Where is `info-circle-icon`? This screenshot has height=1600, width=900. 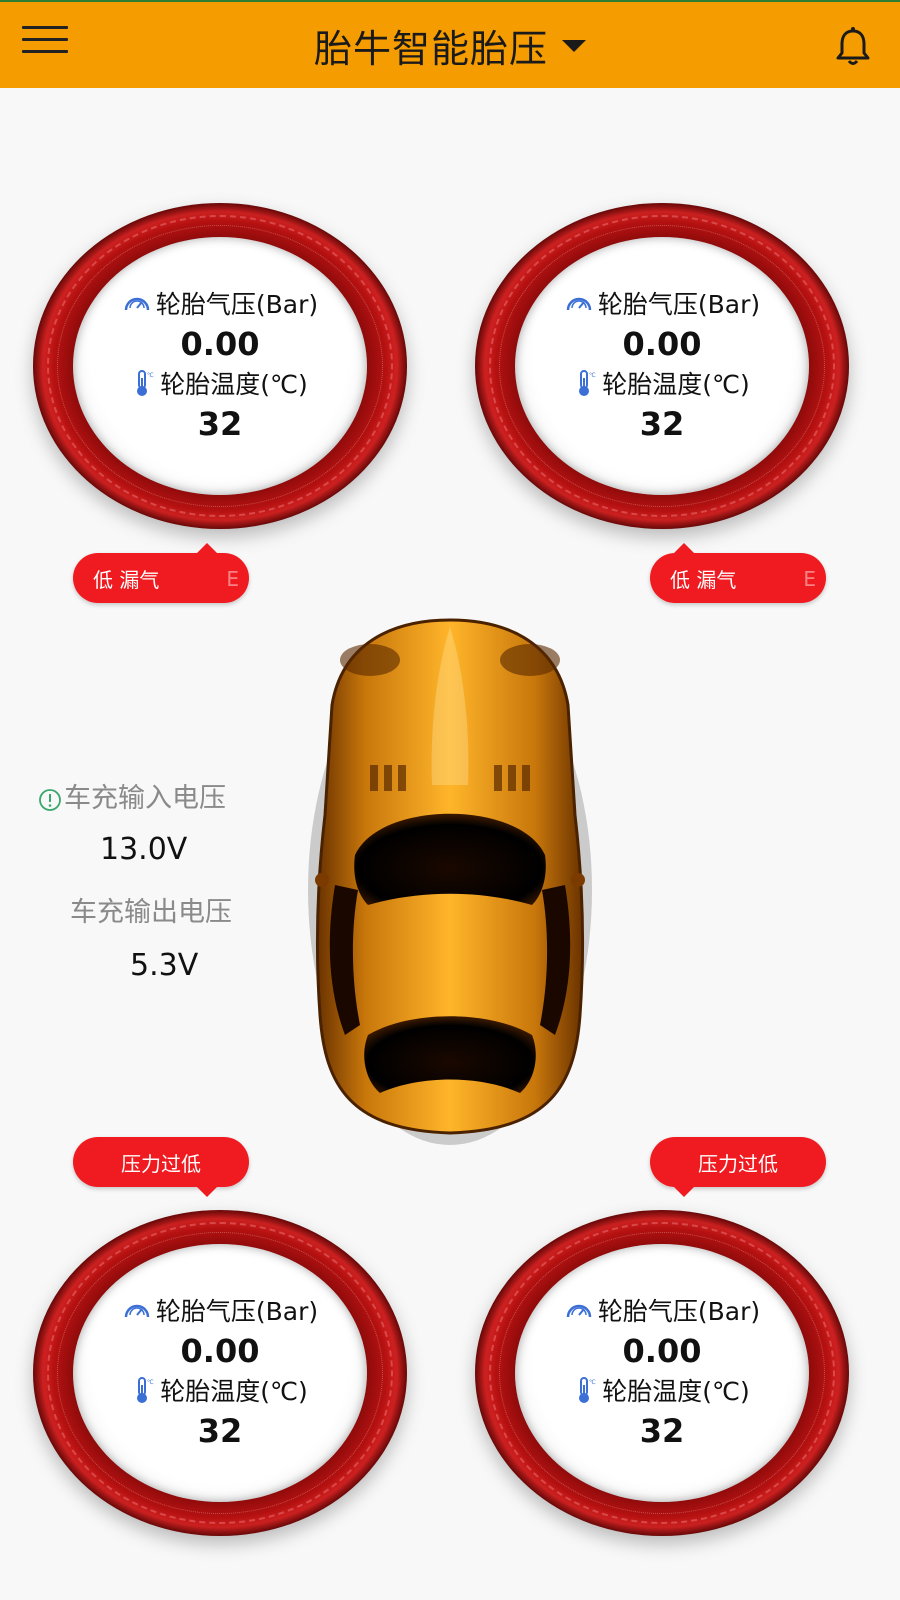
info-circle-icon is located at coordinates (50, 800).